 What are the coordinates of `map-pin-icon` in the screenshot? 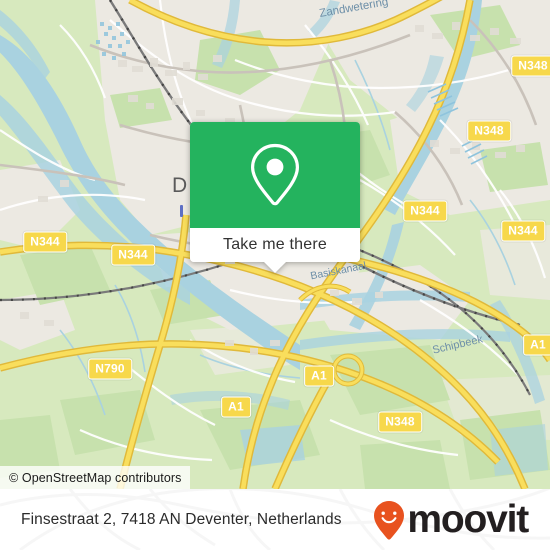 It's located at (275, 175).